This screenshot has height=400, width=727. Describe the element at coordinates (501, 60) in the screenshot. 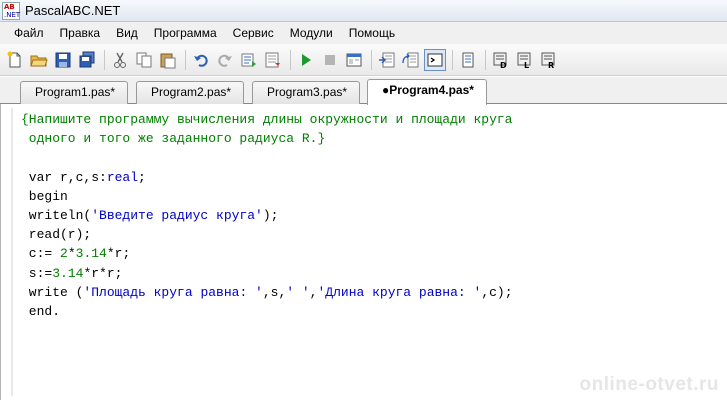

I see `code-d-icon: D` at that location.